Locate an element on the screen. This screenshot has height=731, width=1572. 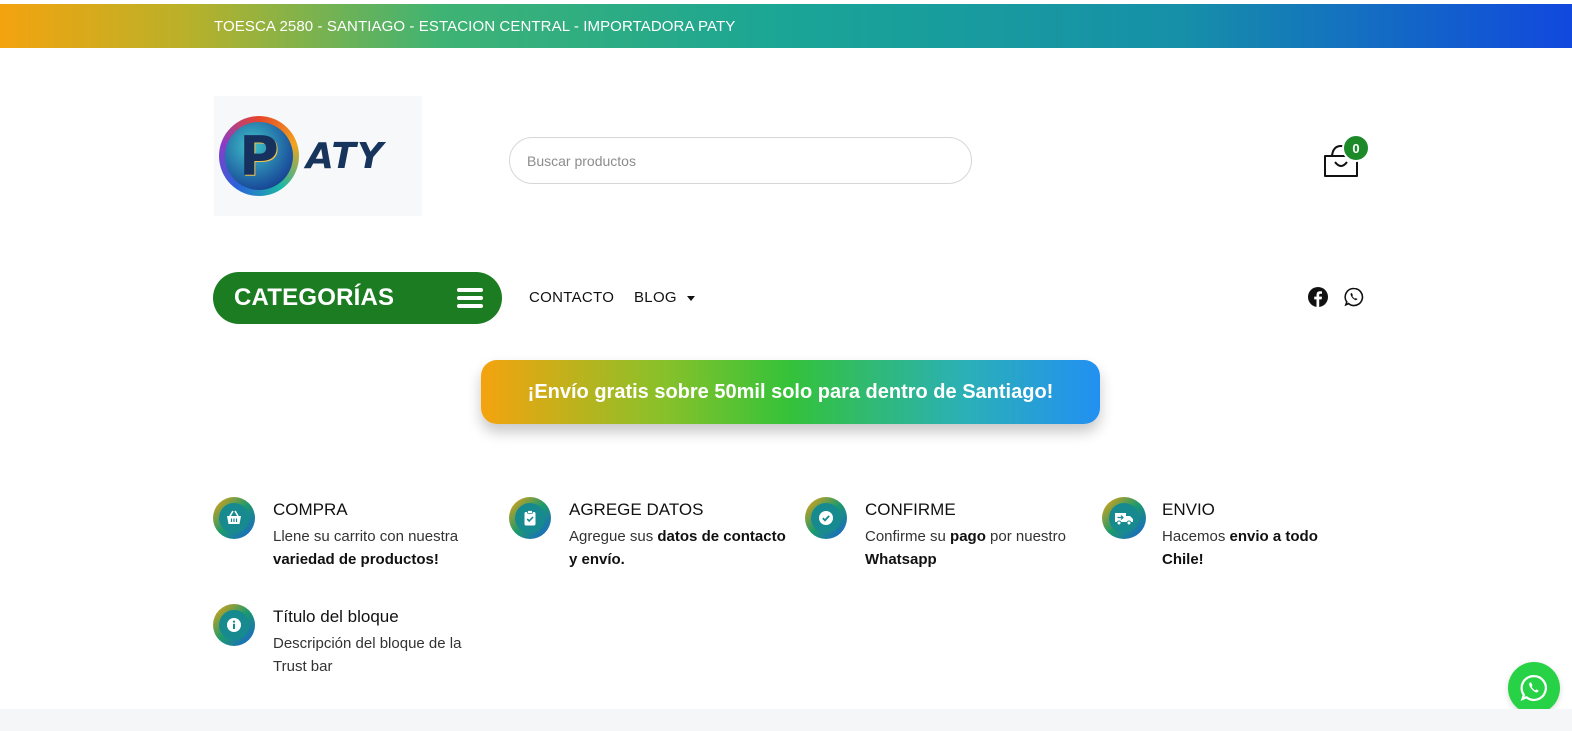
truck-icon is located at coordinates (1124, 518).